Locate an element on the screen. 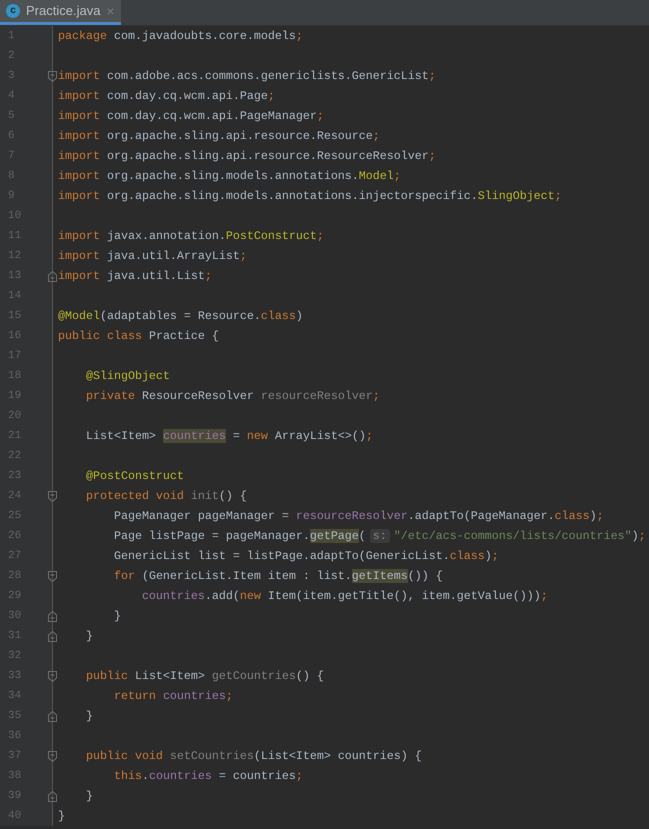 This screenshot has height=829, width=649. code-line: private ResourceResolver resourceResolver; is located at coordinates (232, 396).